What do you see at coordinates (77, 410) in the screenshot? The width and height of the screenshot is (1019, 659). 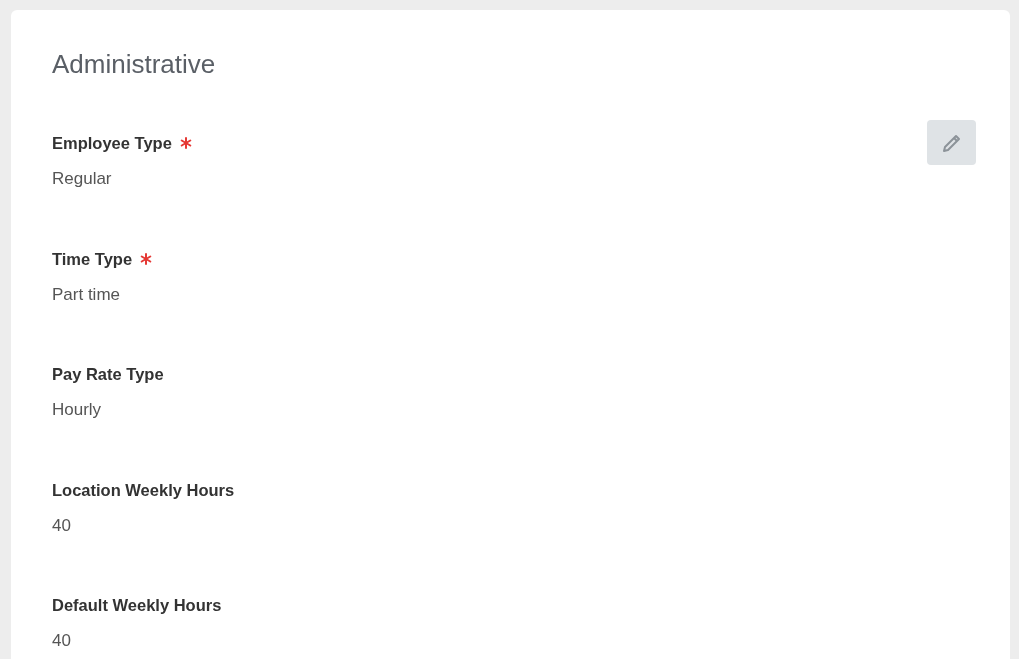 I see `field-value: Hourly` at bounding box center [77, 410].